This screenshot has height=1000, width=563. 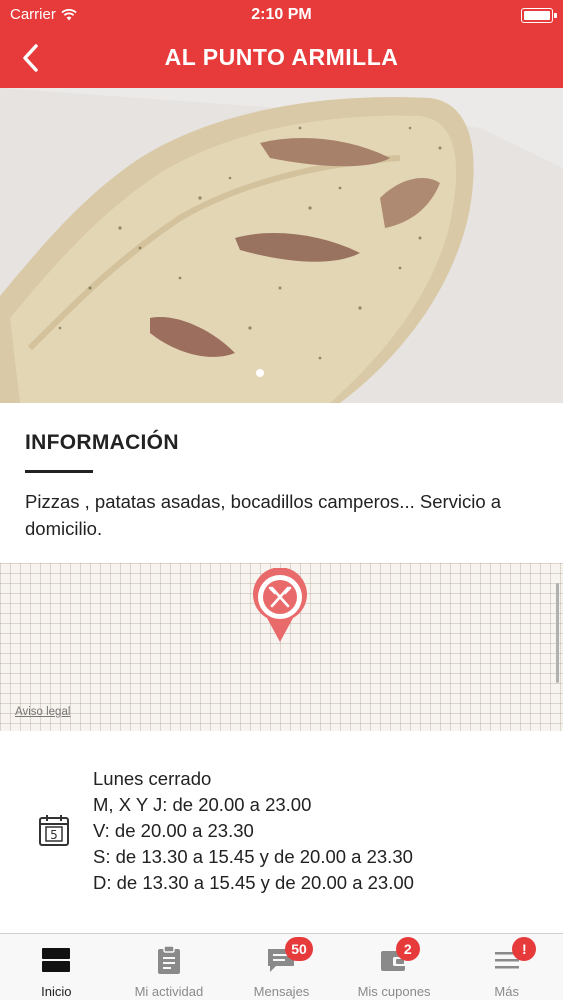 What do you see at coordinates (102, 442) in the screenshot?
I see `info-heading: INFORMACIÓN` at bounding box center [102, 442].